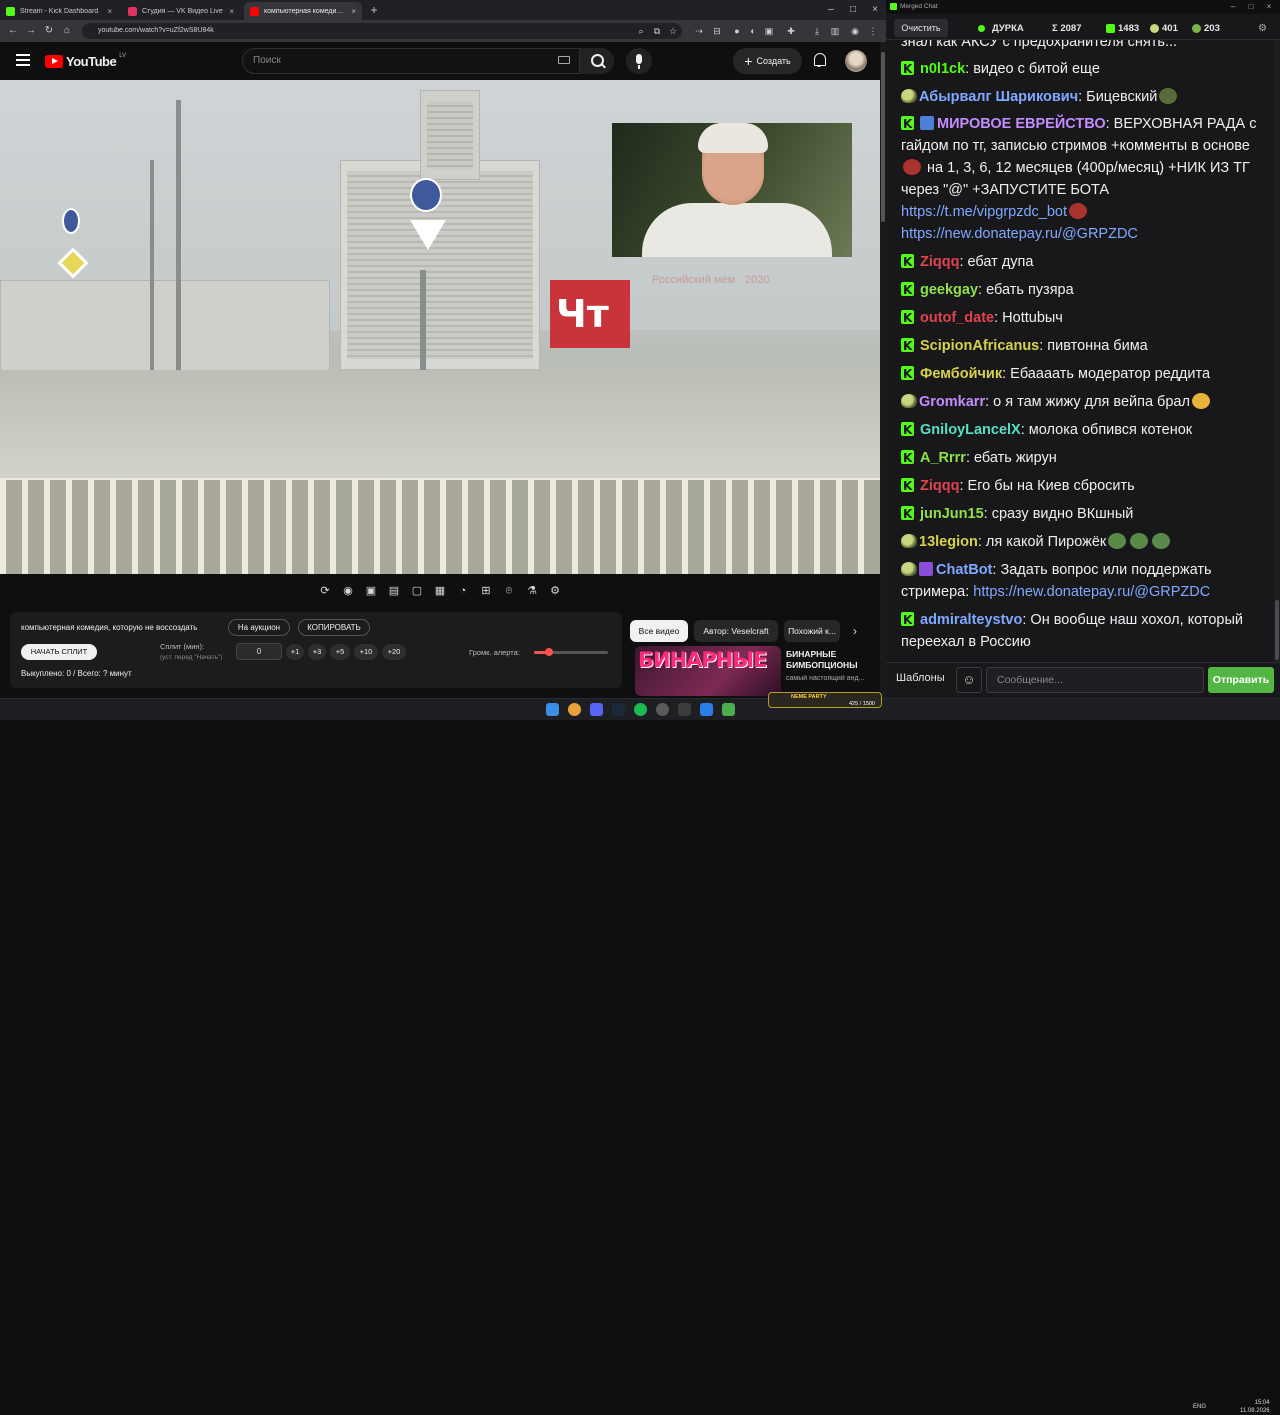  I want to click on youtube-logo: YouTube LV, so click(85, 61).